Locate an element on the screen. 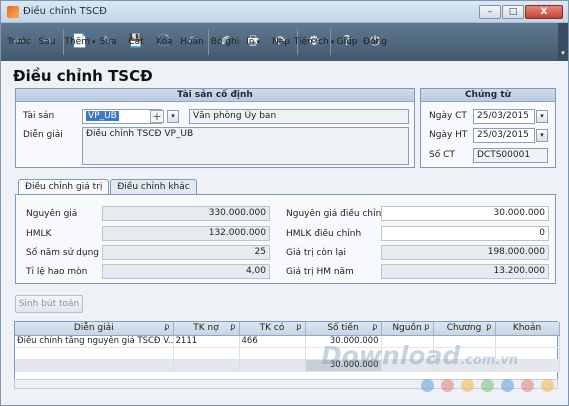  tab-dieu-chinh-gia-tri: Điều chỉnh giá trị is located at coordinates (64, 186).